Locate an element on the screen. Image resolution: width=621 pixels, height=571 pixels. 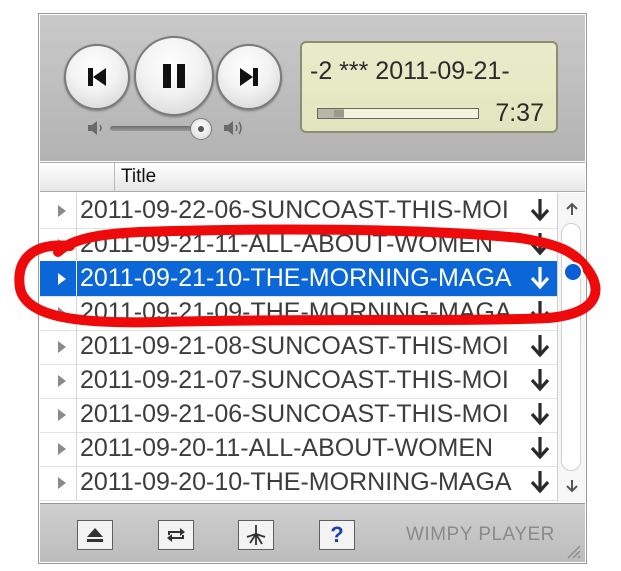
playlist-scrollbar is located at coordinates (571, 347).